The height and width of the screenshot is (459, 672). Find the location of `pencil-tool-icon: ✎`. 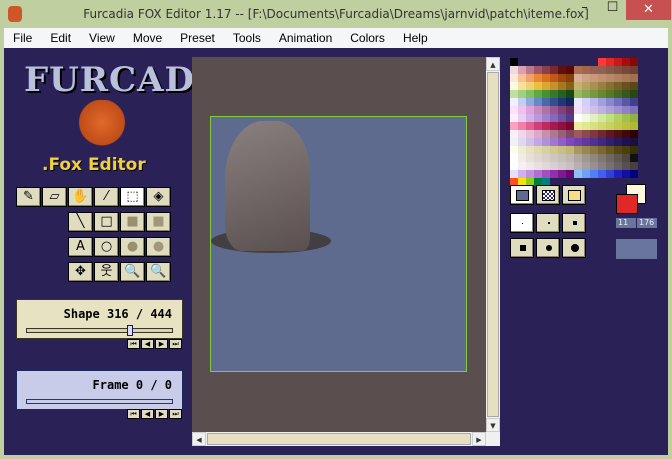

pencil-tool-icon: ✎ is located at coordinates (28, 197).